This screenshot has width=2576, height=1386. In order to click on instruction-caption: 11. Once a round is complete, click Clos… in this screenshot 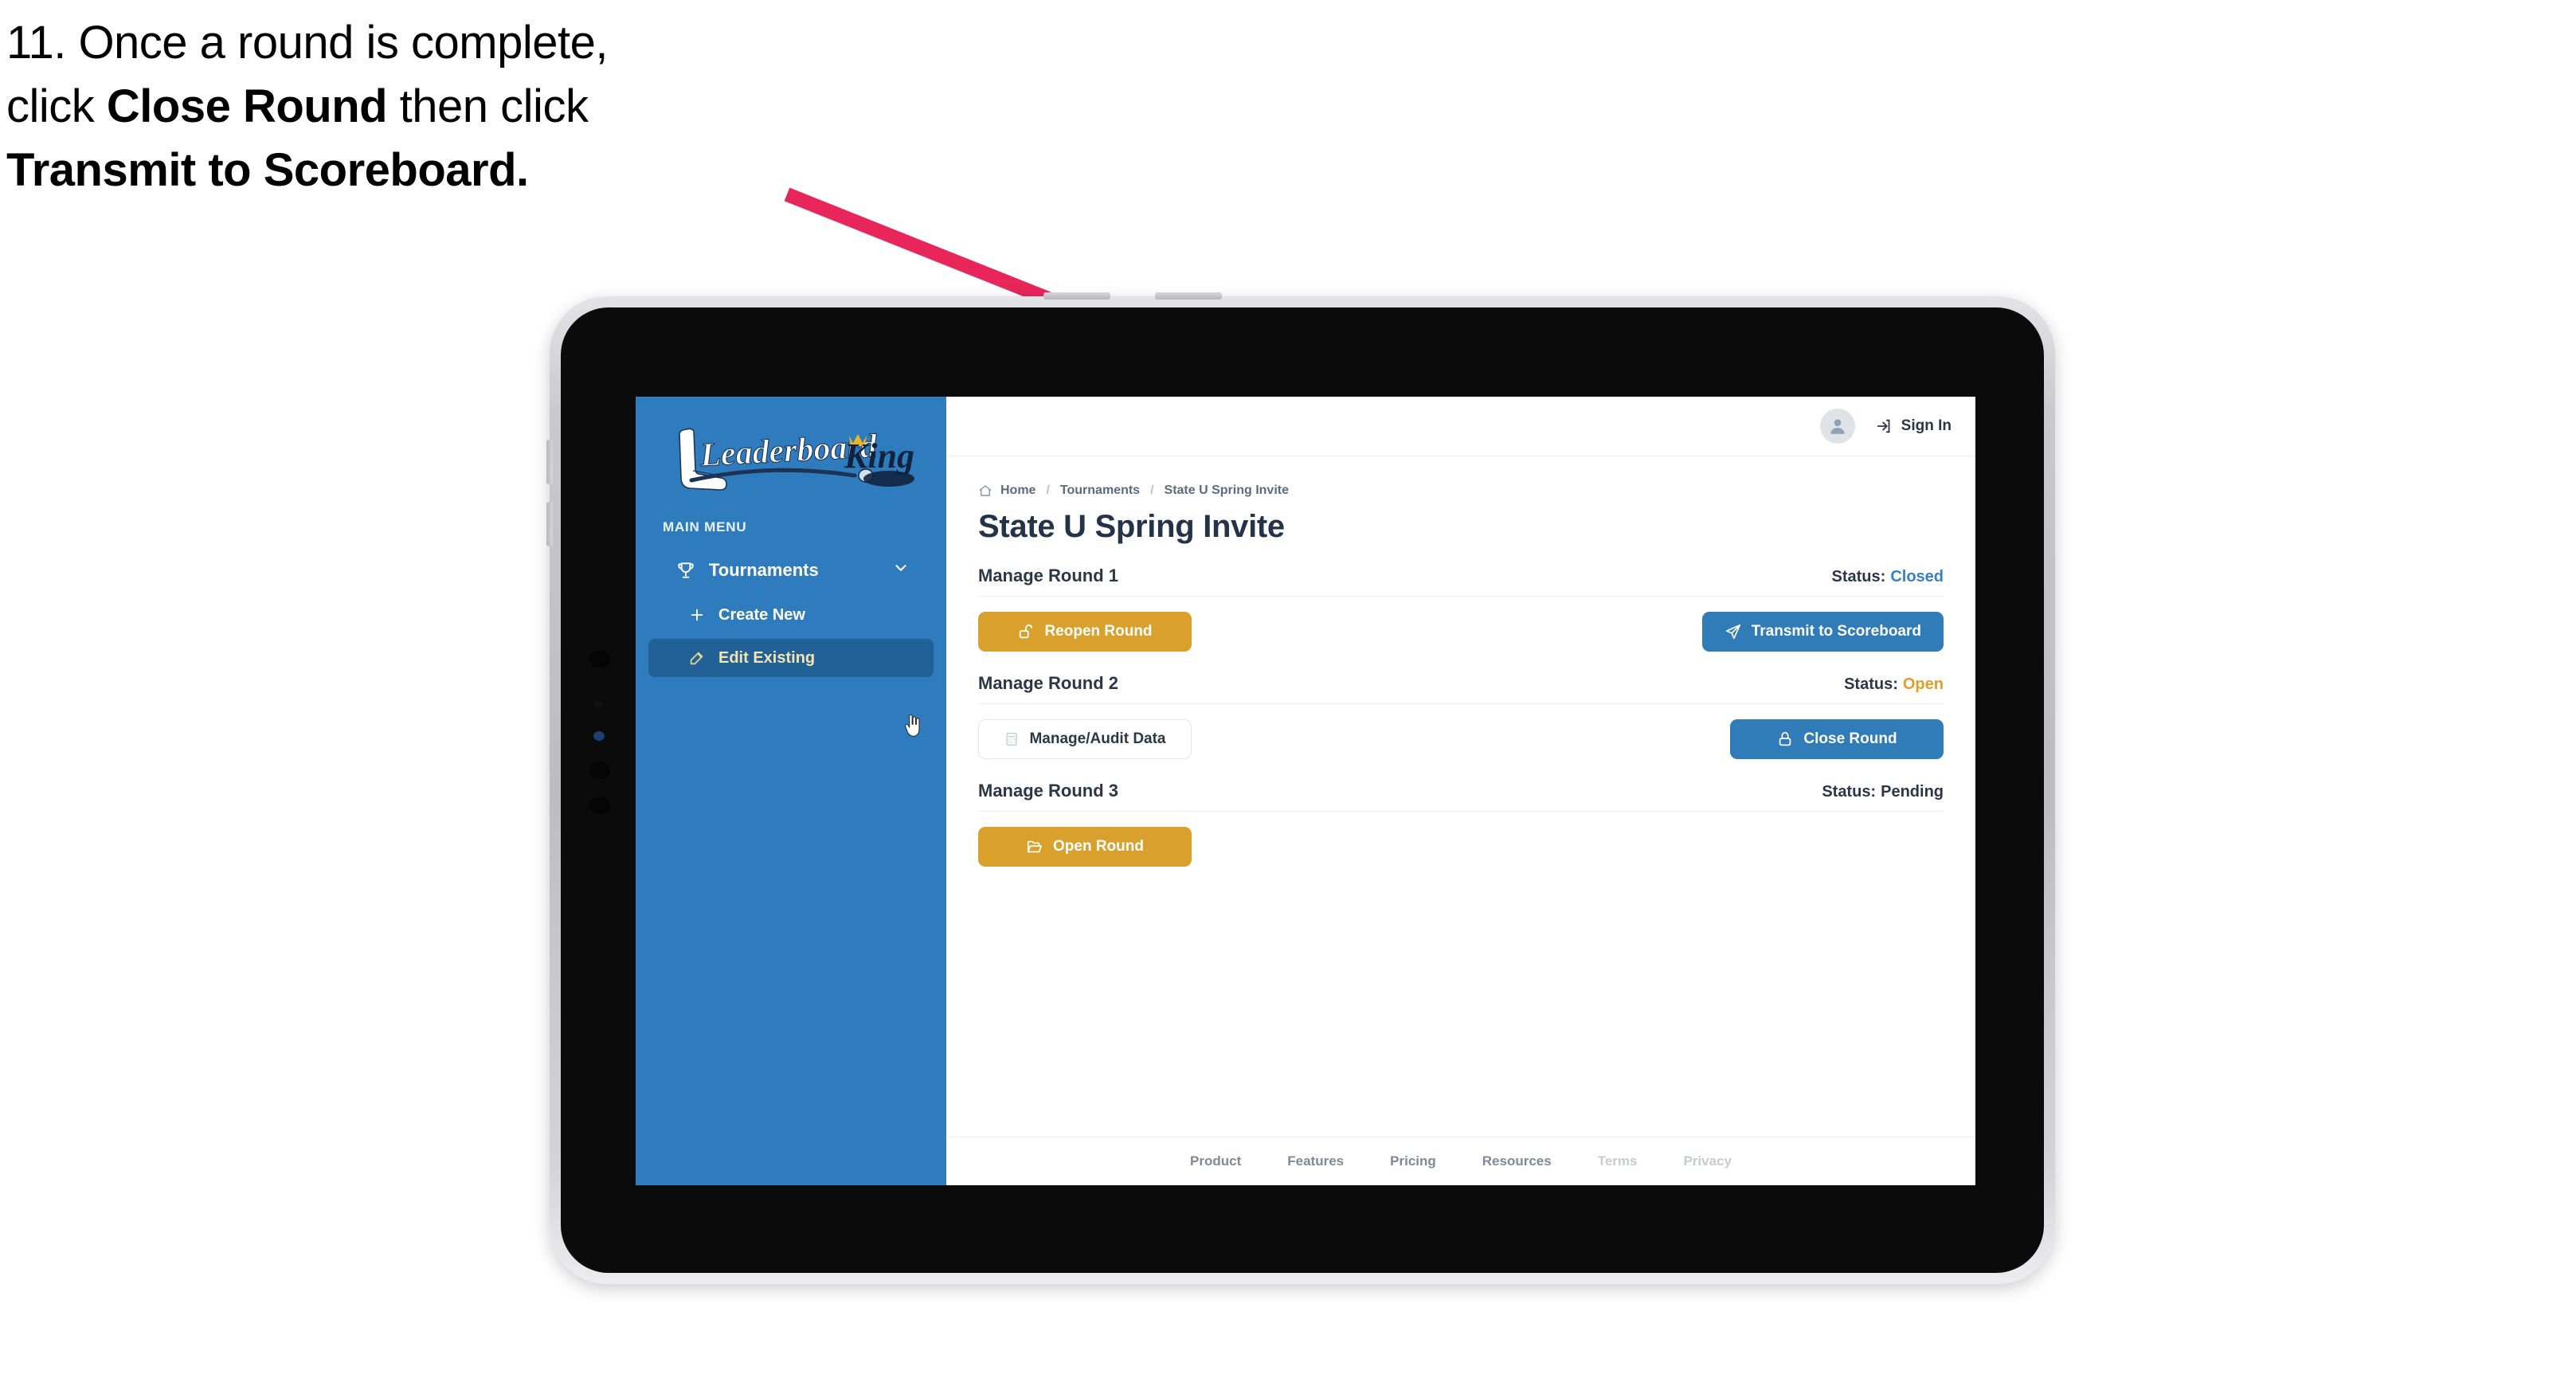, I will do `click(444, 106)`.